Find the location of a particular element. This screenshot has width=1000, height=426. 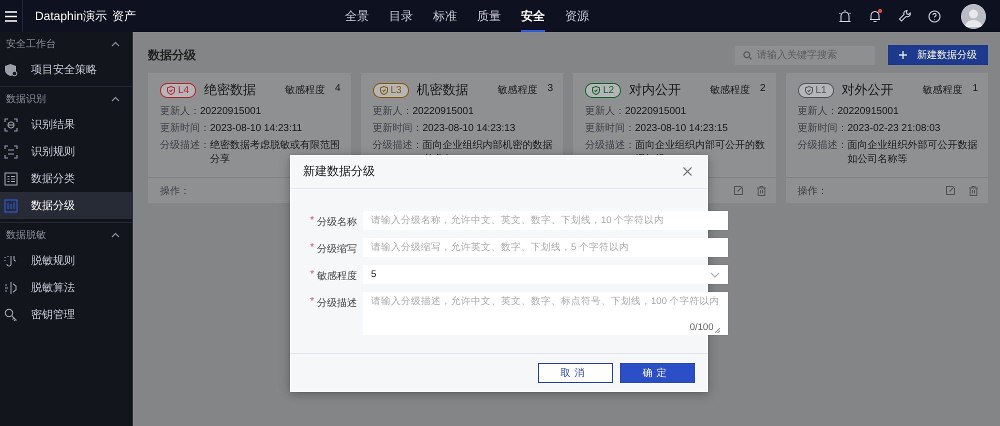

sensitivity-value: 4 is located at coordinates (337, 89).